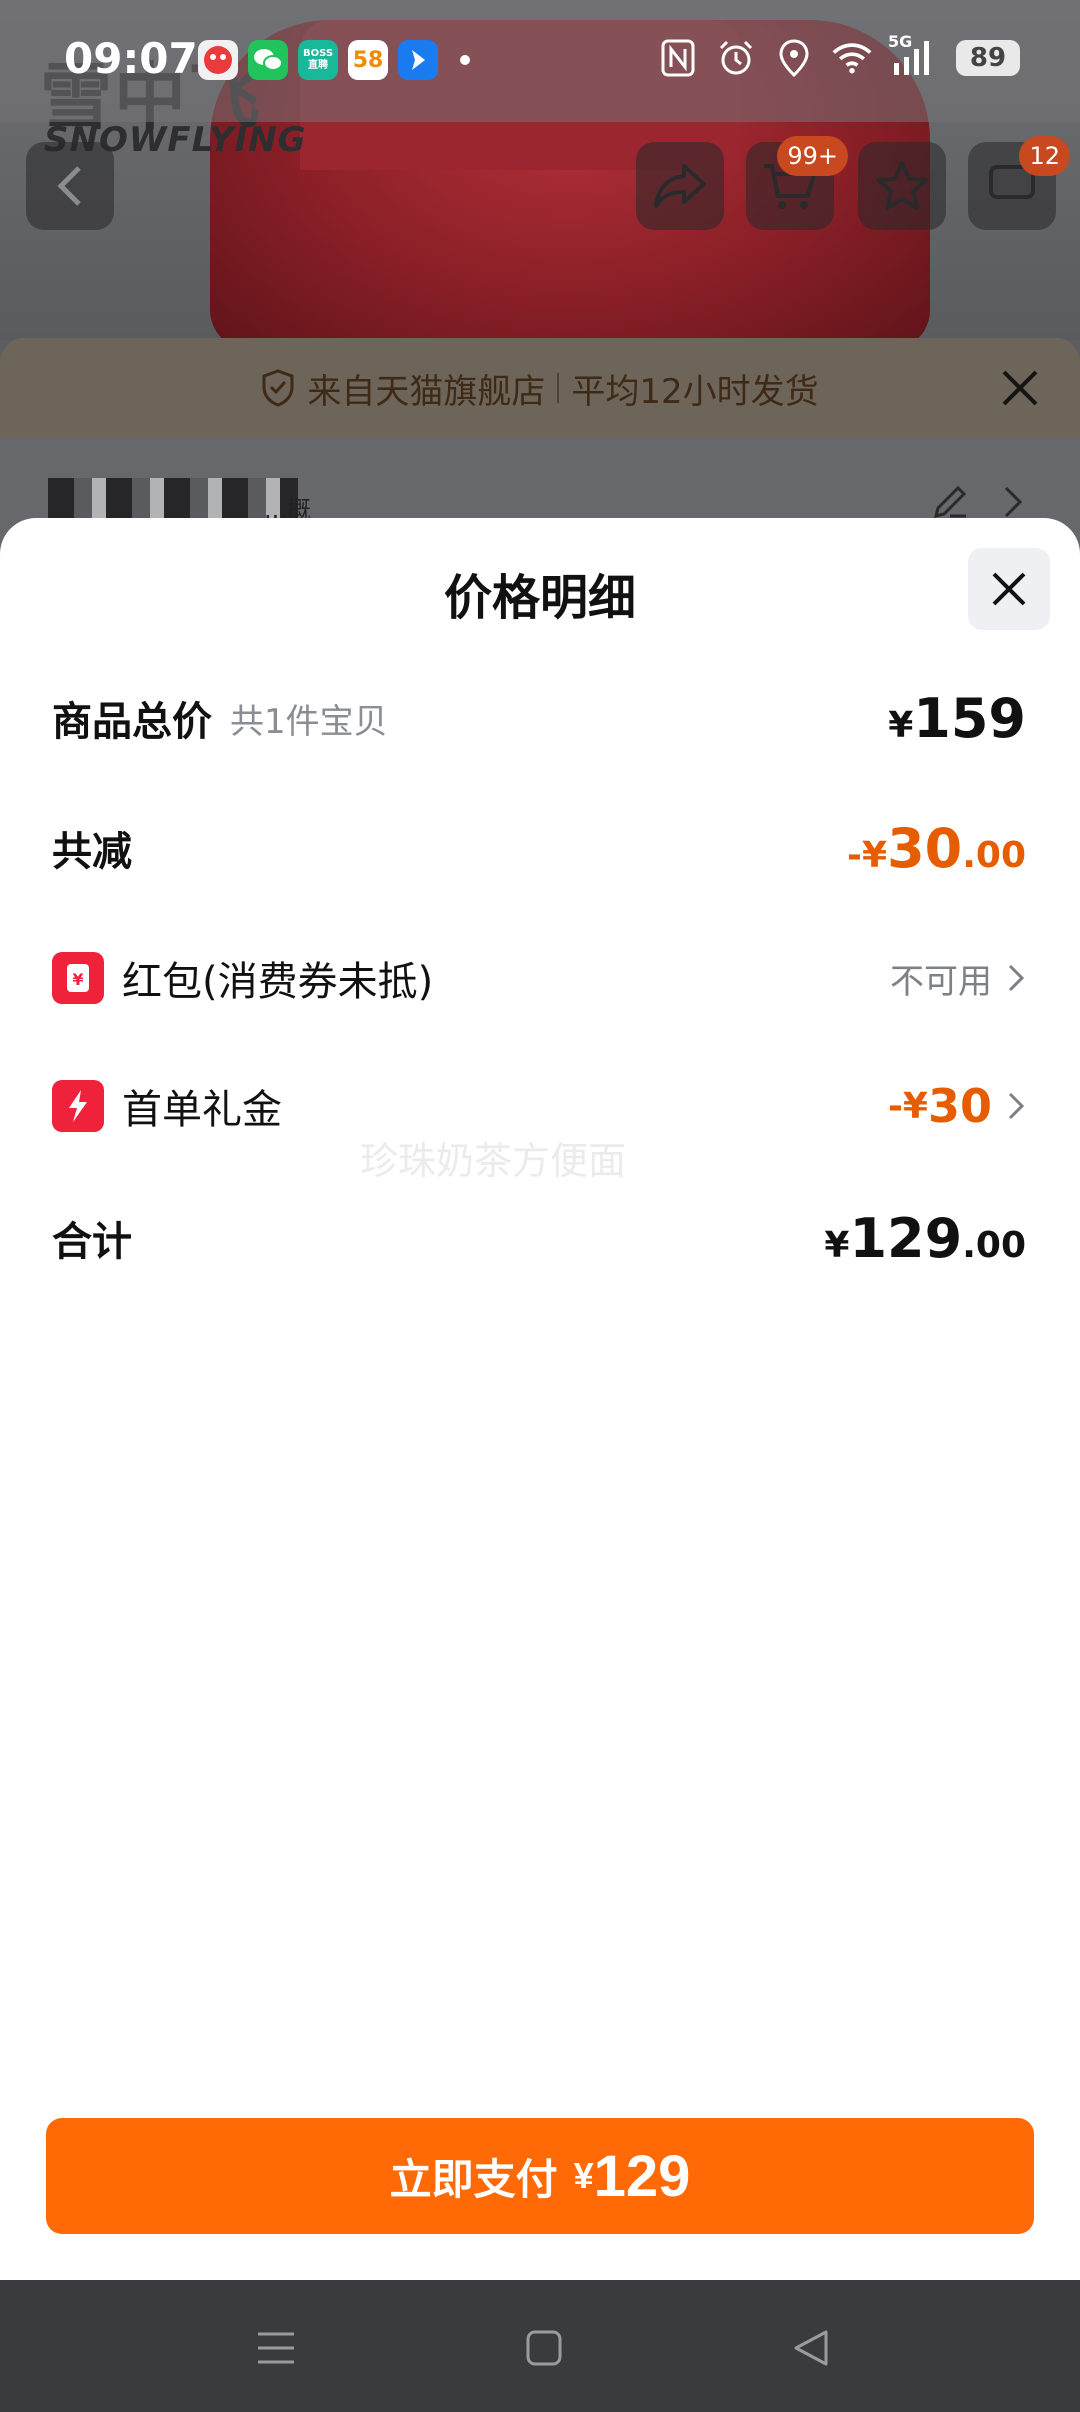  What do you see at coordinates (540, 978) in the screenshot?
I see `red-packet-row: ¥ 红包(消费券未抵) 不可用` at bounding box center [540, 978].